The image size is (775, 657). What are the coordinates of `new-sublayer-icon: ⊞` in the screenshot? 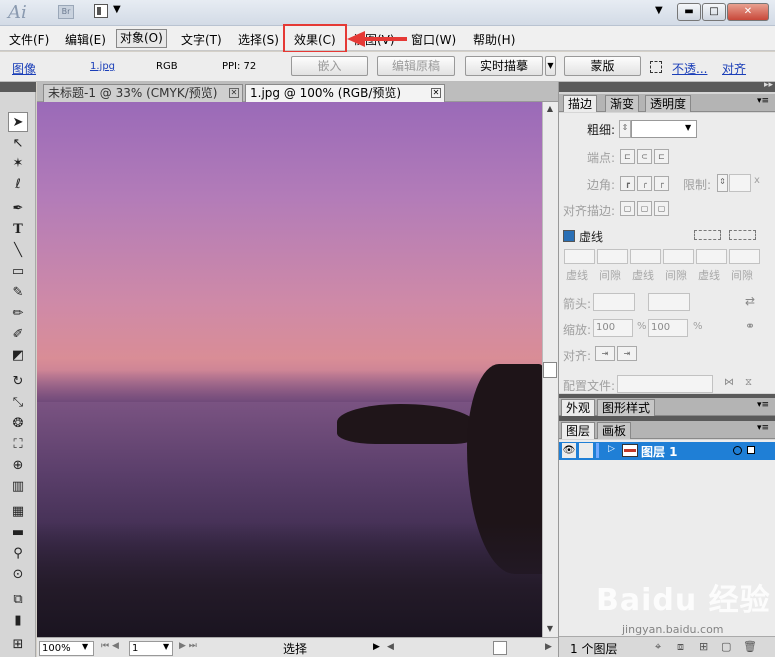 It's located at (703, 646).